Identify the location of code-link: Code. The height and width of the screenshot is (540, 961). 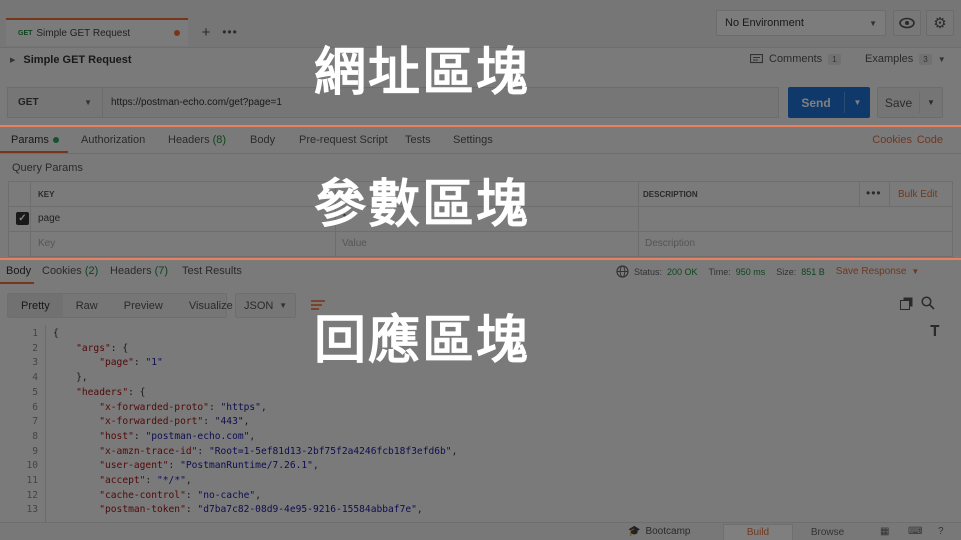
(930, 140).